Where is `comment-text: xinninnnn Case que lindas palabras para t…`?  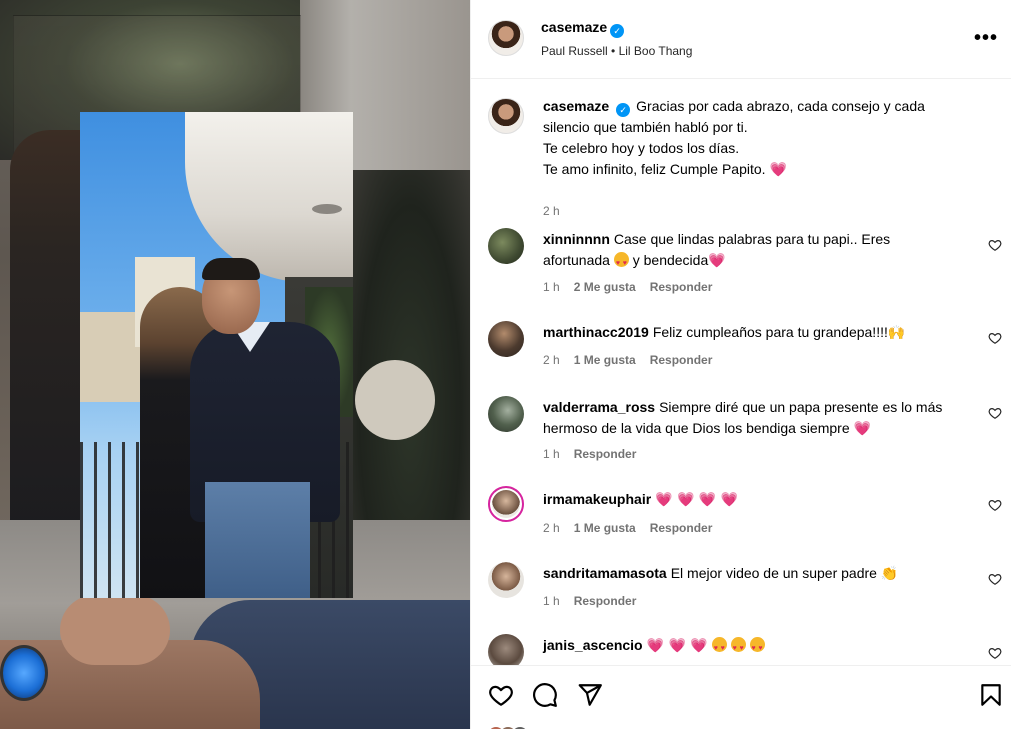
comment-text: xinninnnn Case que lindas palabras para t… is located at coordinates (755, 251).